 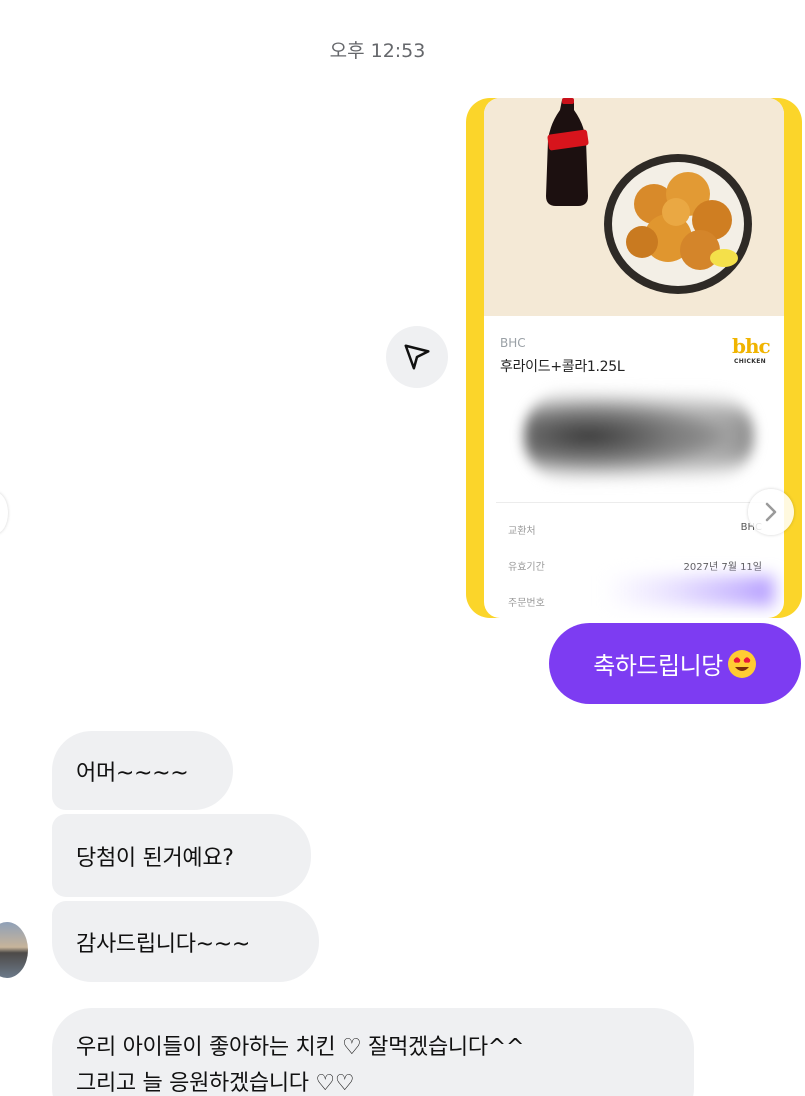 I want to click on bhc-logo-sub: CHICKEN, so click(x=750, y=361).